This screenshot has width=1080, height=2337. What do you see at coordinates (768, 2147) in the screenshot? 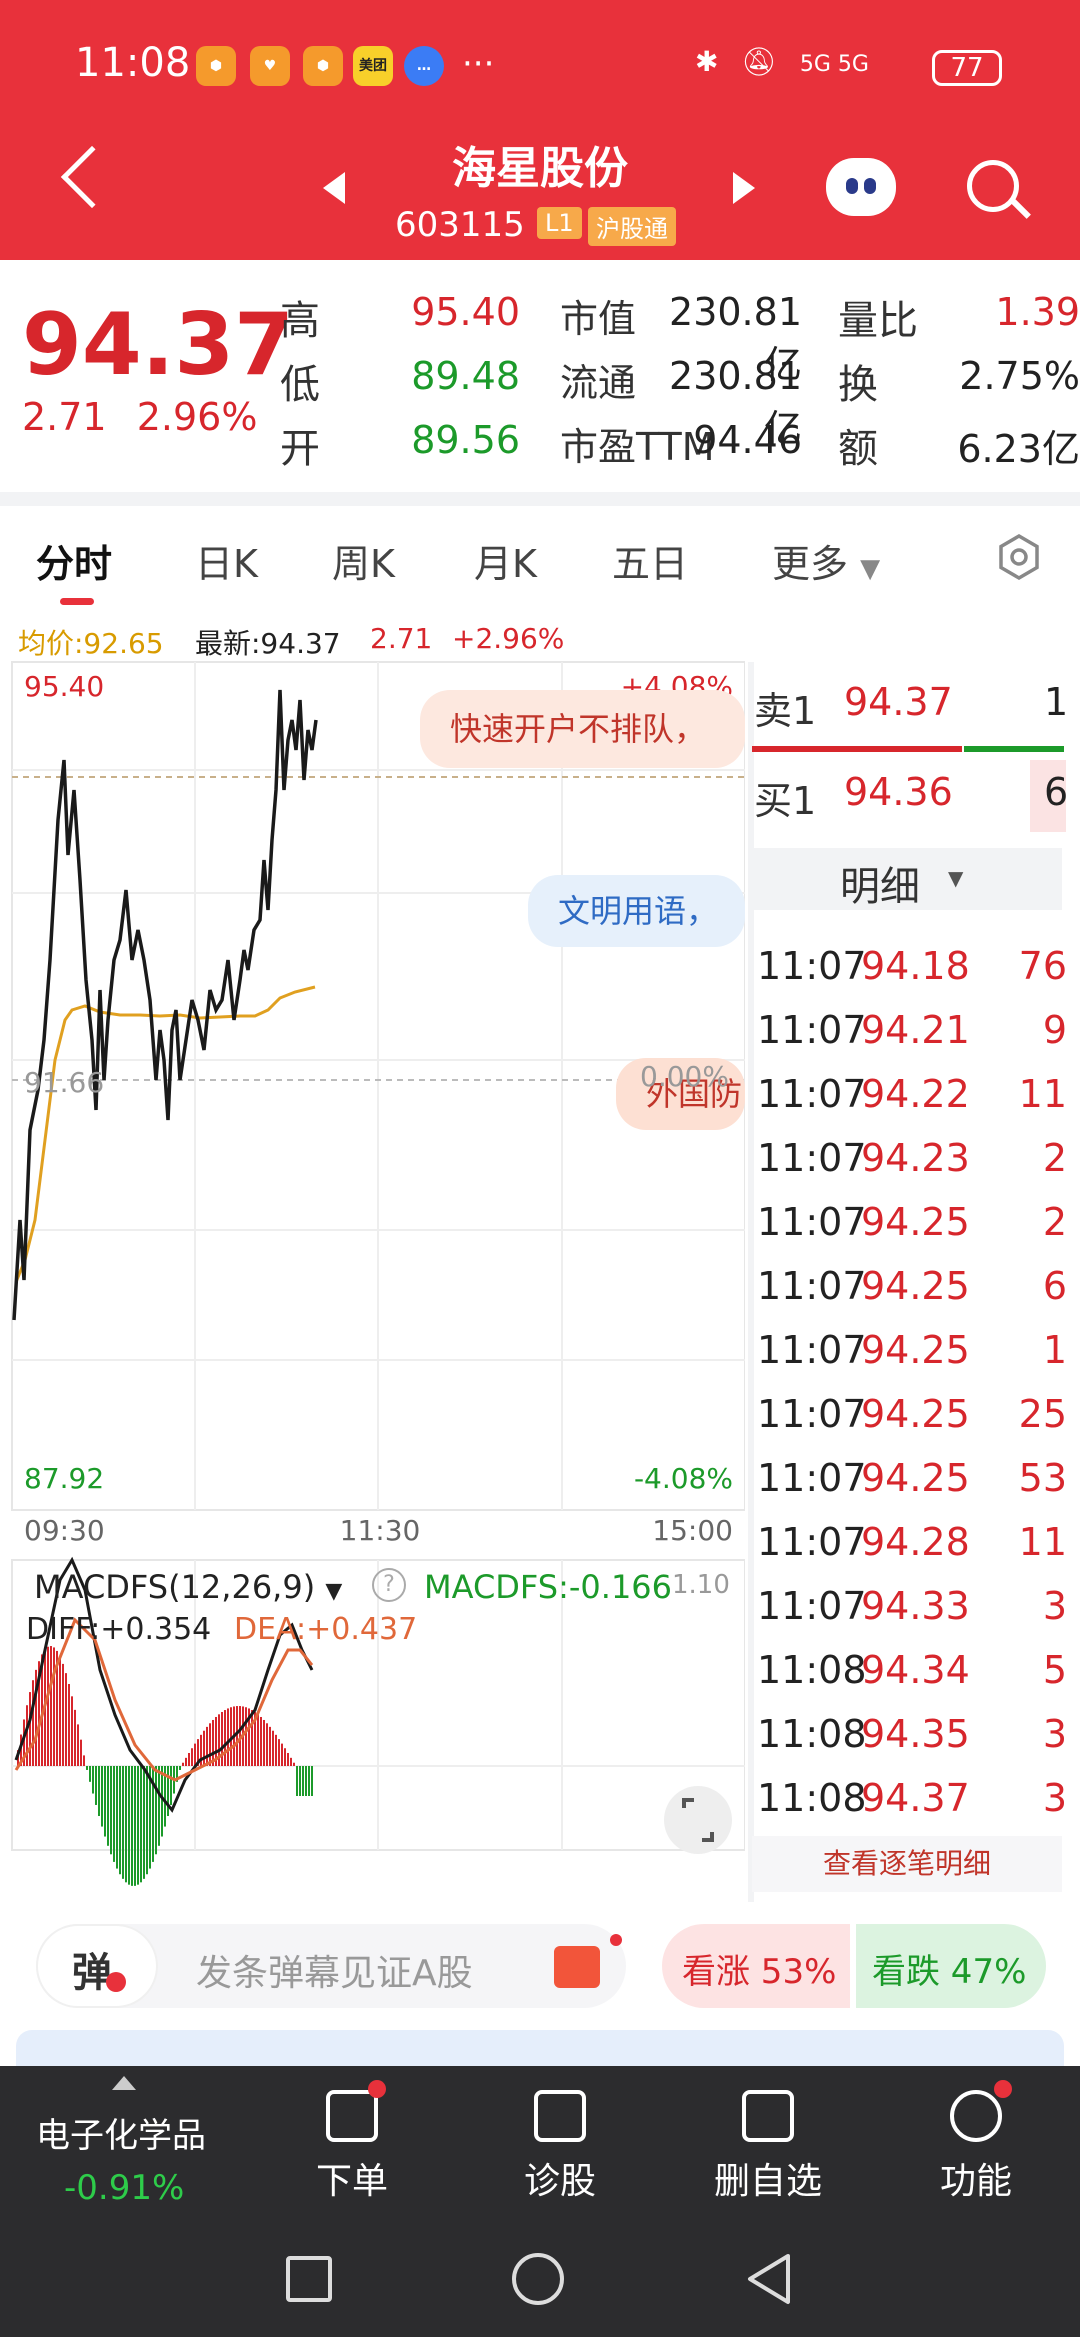
I see `remove-watchlist-button: 删自选` at bounding box center [768, 2147].